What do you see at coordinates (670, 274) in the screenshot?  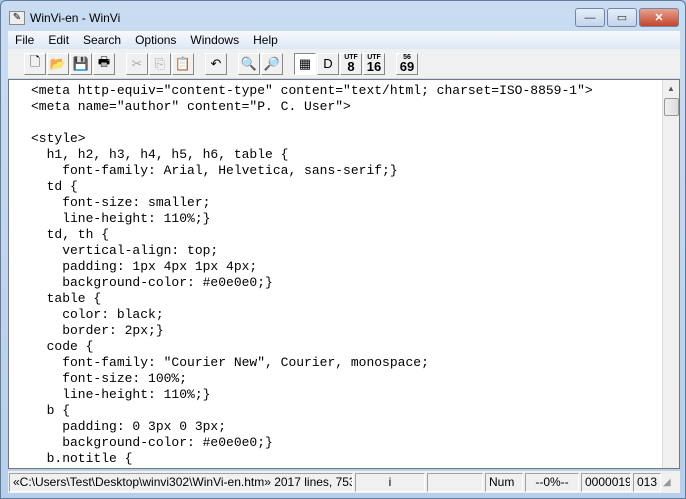 I see `vertical-scrollbar: ▲` at bounding box center [670, 274].